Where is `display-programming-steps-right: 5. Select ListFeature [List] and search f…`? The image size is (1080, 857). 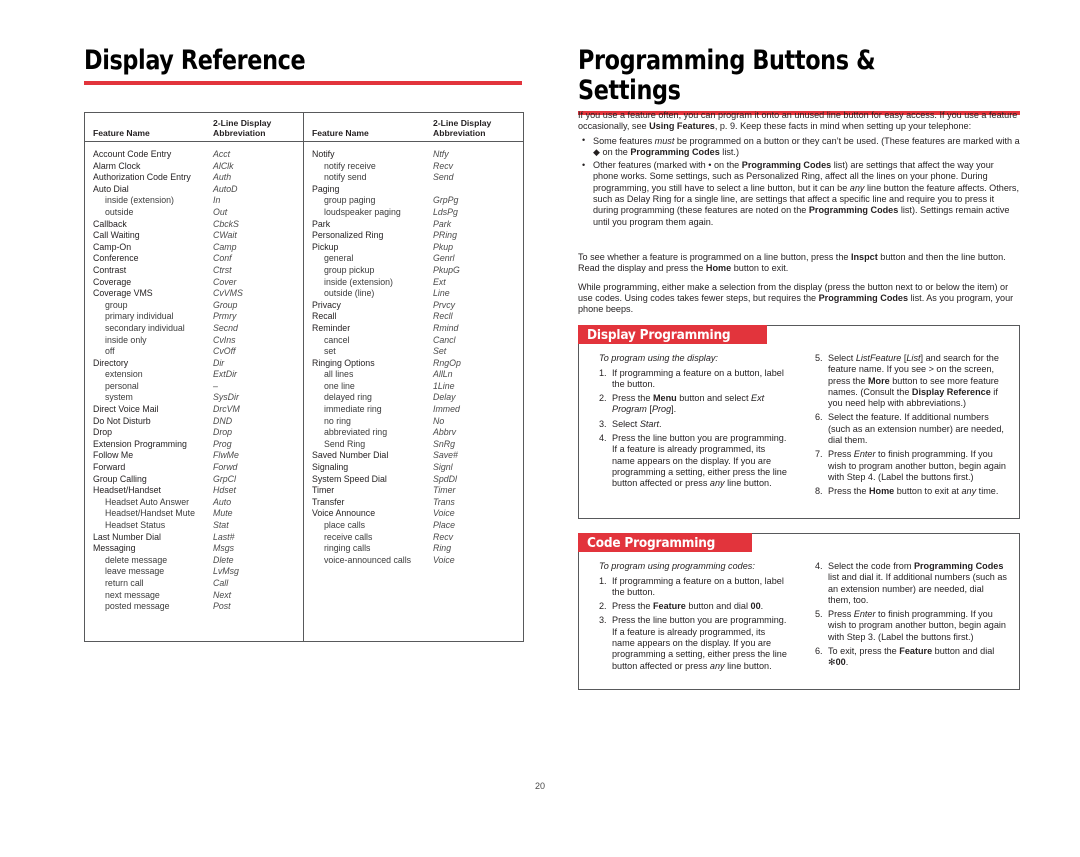
display-programming-steps-right: 5. Select ListFeature [List] and search f… is located at coordinates (909, 427).